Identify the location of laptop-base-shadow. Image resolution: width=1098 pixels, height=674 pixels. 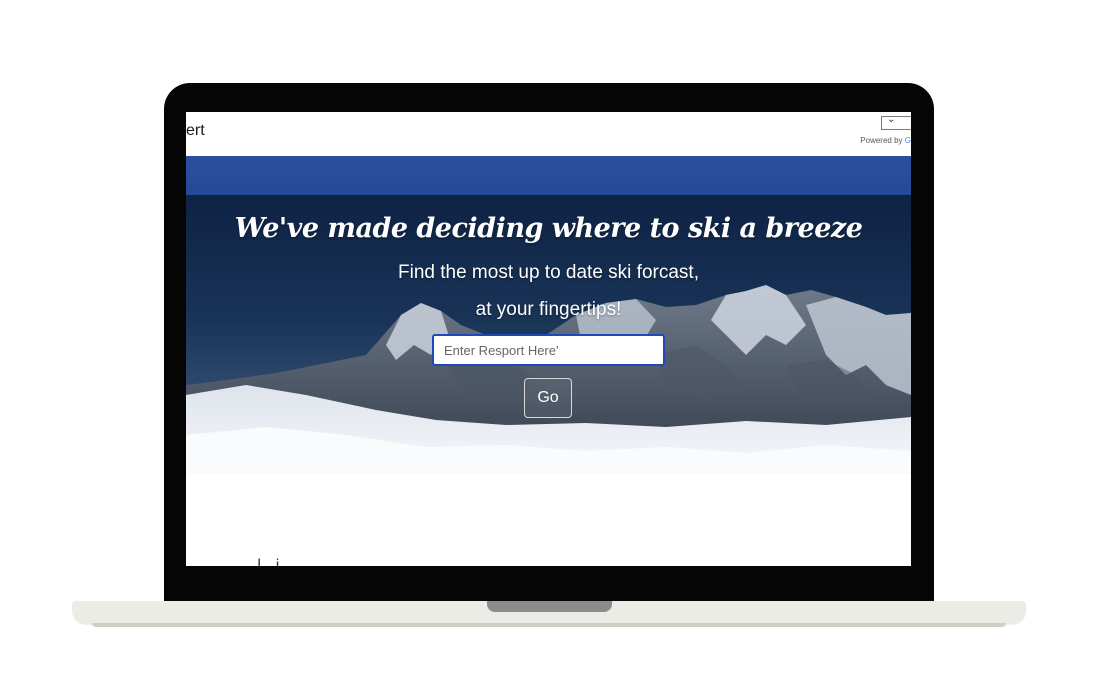
(549, 625).